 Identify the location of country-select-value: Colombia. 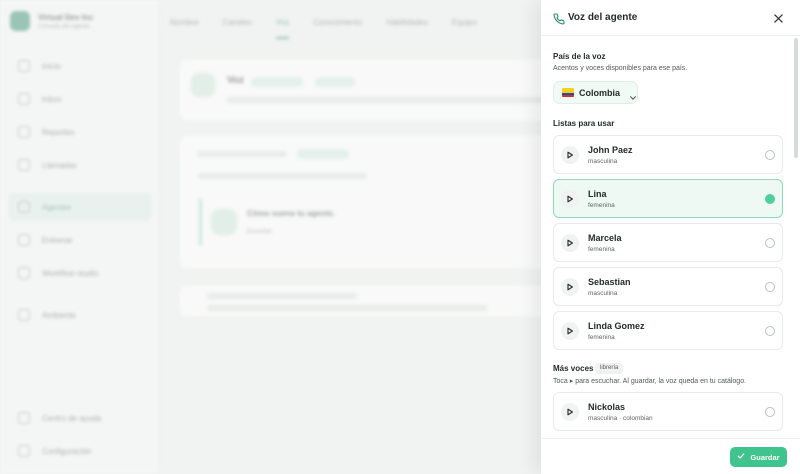
(599, 92).